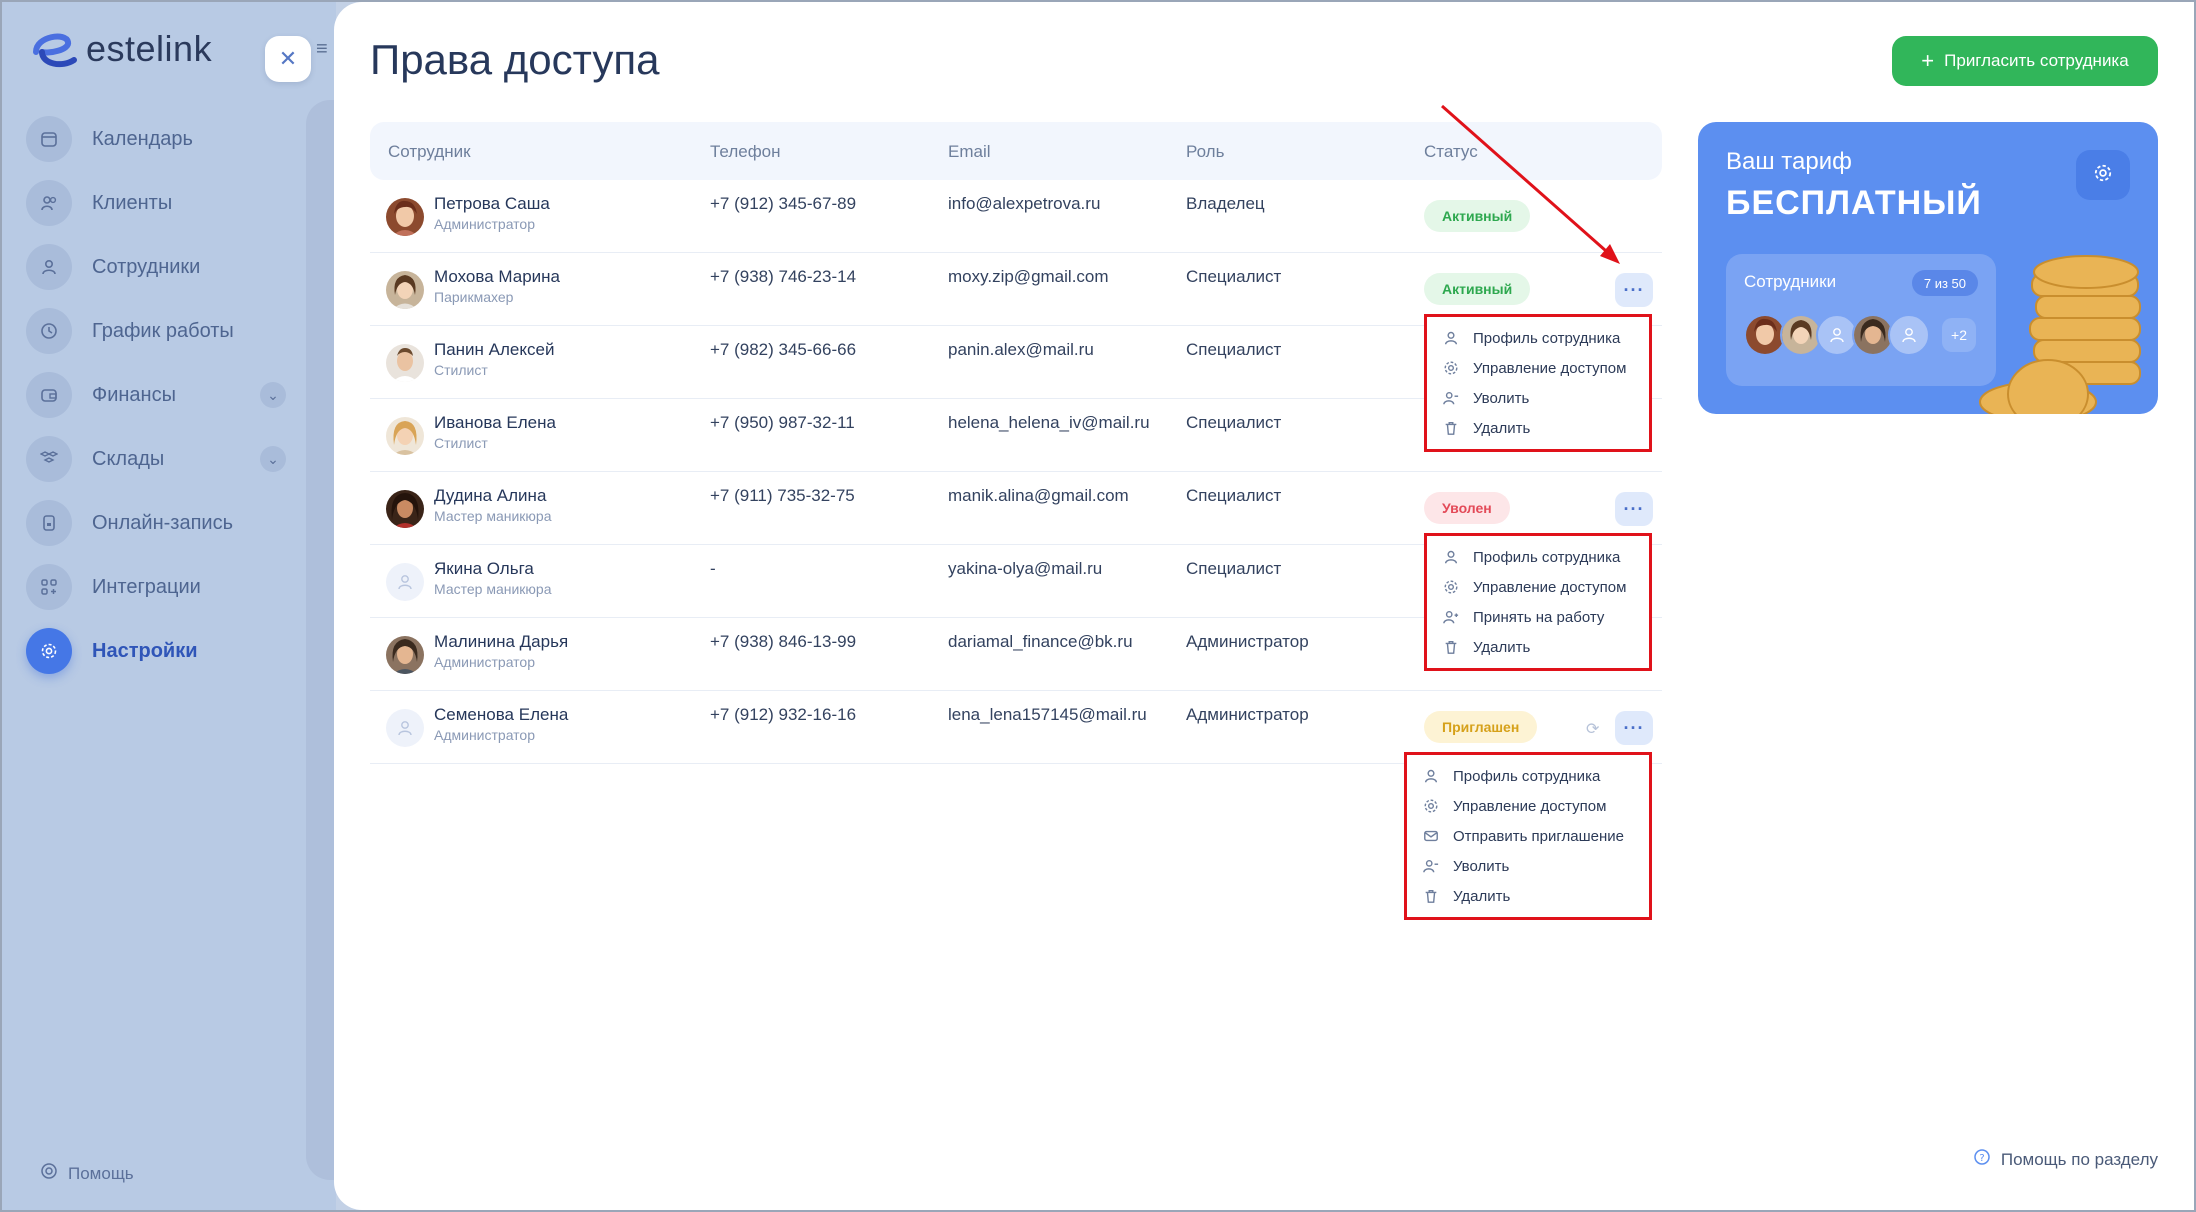 Image resolution: width=2196 pixels, height=1212 pixels. Describe the element at coordinates (1944, 283) in the screenshot. I see `employees-count-badge: 7 из 50` at that location.